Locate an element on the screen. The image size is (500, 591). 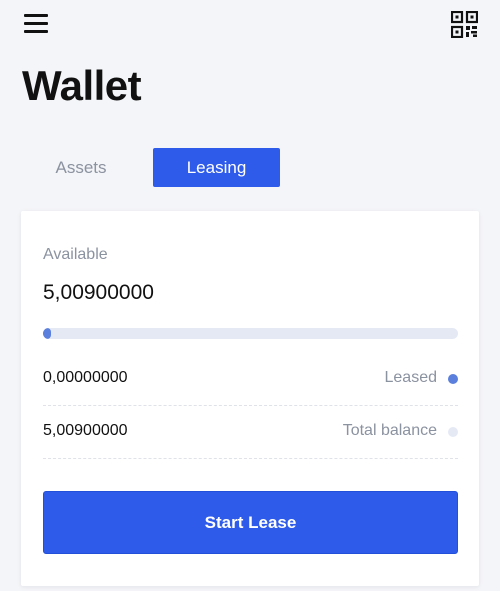
start-lease-button: Start Lease is located at coordinates (250, 522).